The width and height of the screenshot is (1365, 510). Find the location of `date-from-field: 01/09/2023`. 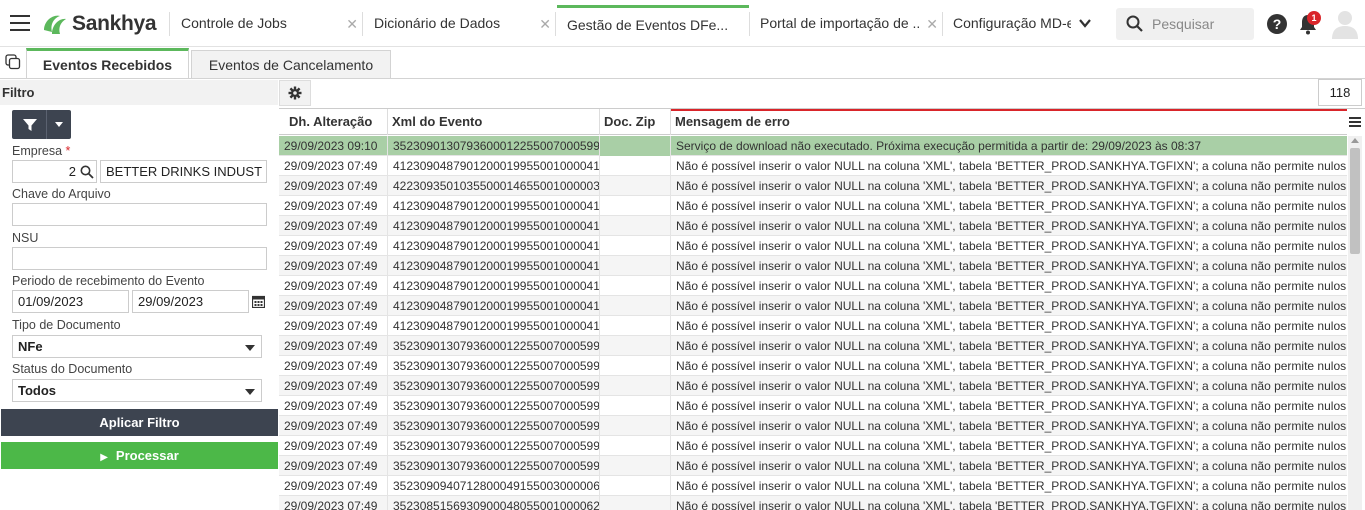

date-from-field: 01/09/2023 is located at coordinates (70, 301).